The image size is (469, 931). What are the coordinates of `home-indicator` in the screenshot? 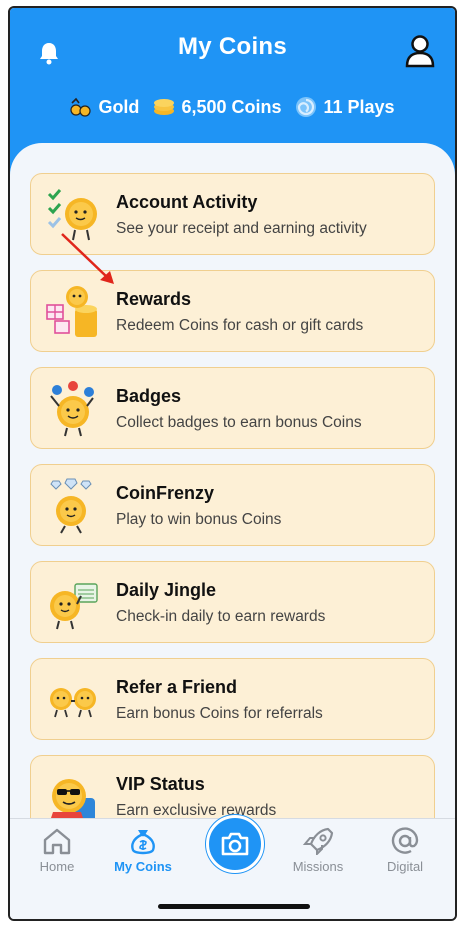 It's located at (234, 906).